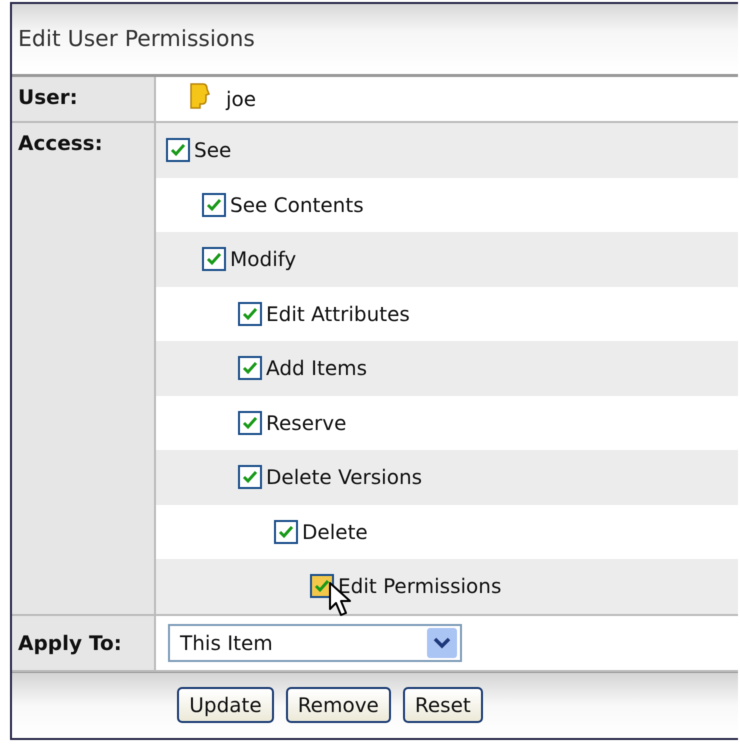 This screenshot has width=740, height=744. Describe the element at coordinates (199, 150) in the screenshot. I see `permission-checkbox: See` at that location.